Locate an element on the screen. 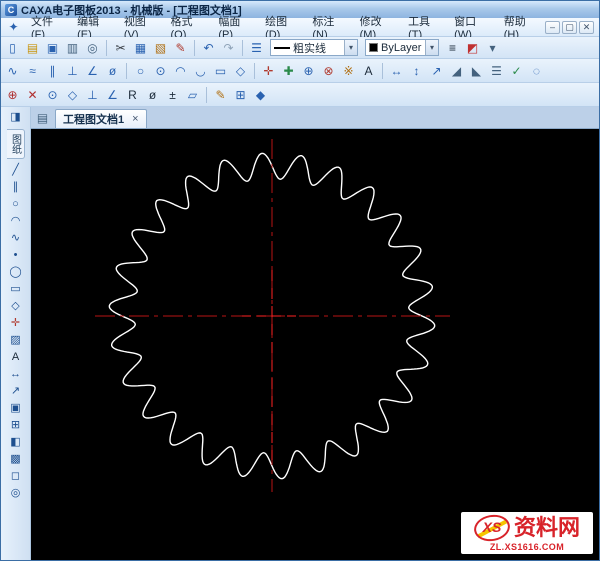 Image resolution: width=600 pixels, height=561 pixels. options-list-icon: ☰ is located at coordinates (496, 71).